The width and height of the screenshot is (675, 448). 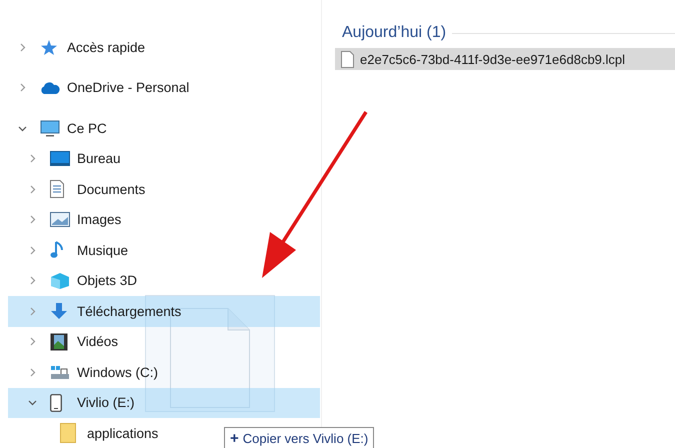 What do you see at coordinates (71, 250) in the screenshot?
I see `nav-item: Musique` at bounding box center [71, 250].